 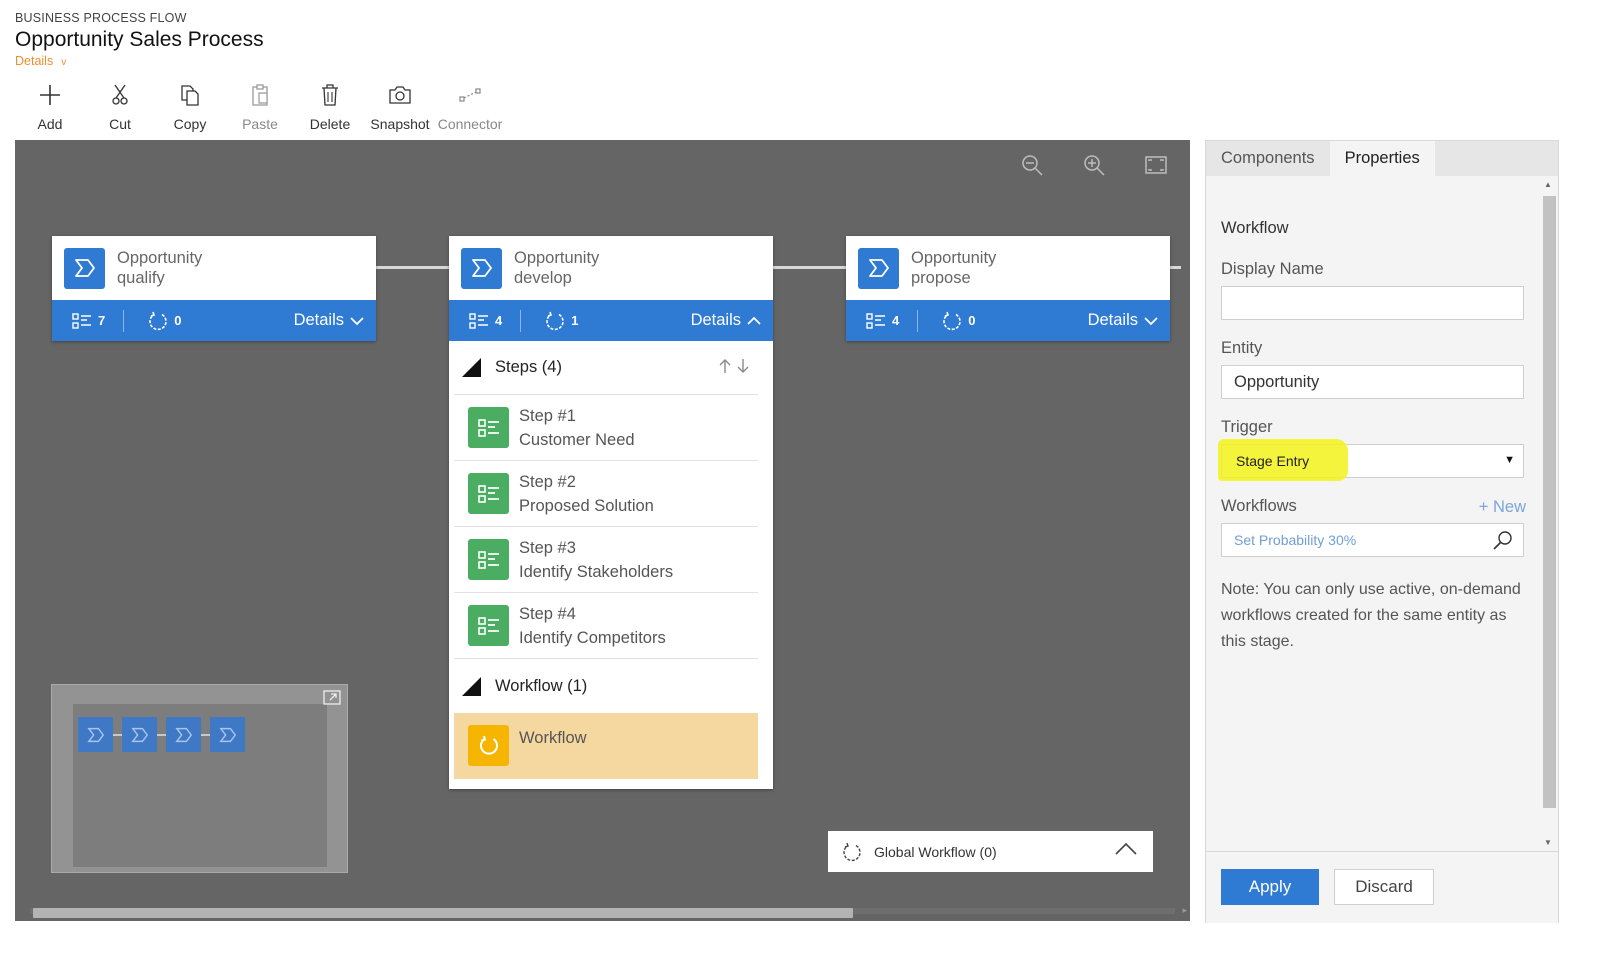 I want to click on trash-icon, so click(x=330, y=95).